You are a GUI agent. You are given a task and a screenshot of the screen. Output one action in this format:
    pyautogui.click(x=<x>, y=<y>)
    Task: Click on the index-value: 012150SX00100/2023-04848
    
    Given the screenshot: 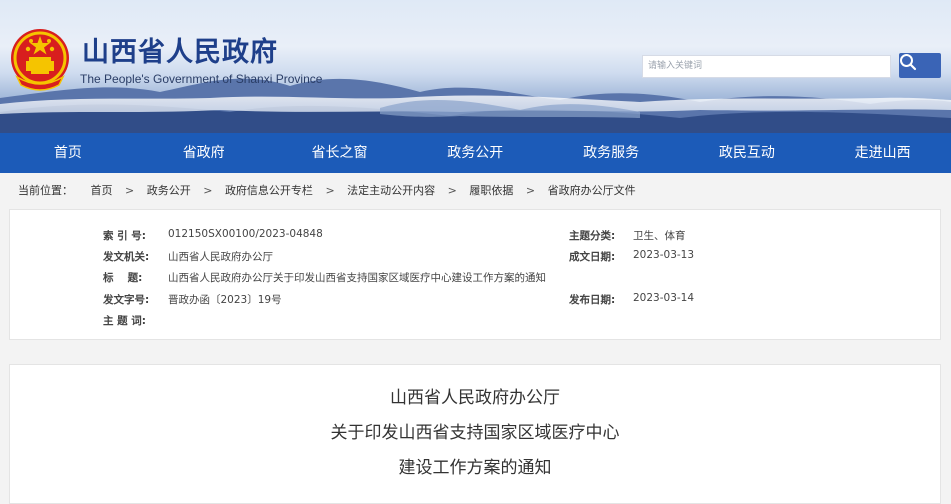 What is the action you would take?
    pyautogui.click(x=245, y=234)
    